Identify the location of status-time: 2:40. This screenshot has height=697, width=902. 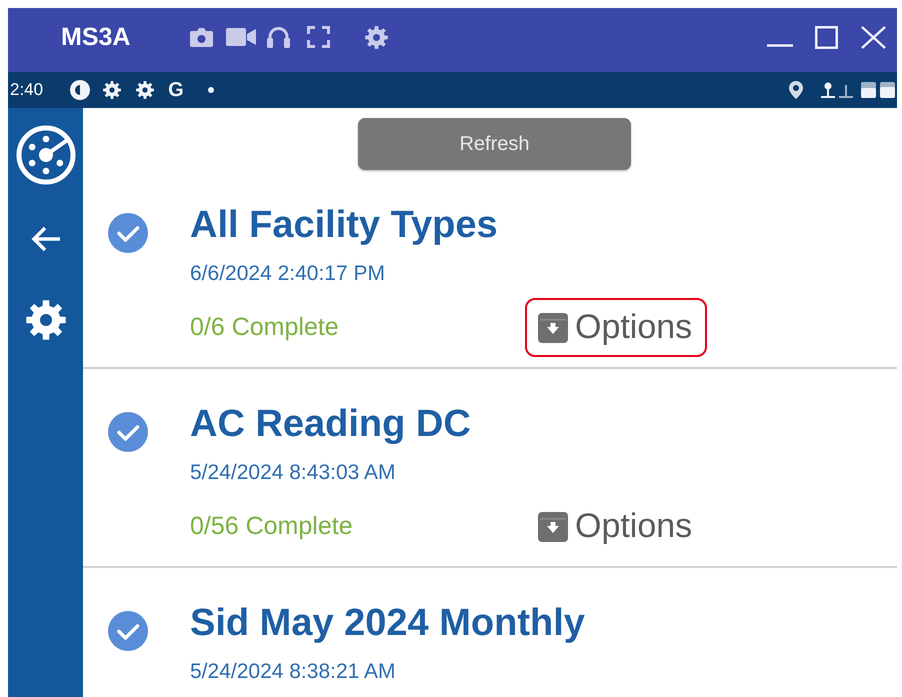
(27, 90).